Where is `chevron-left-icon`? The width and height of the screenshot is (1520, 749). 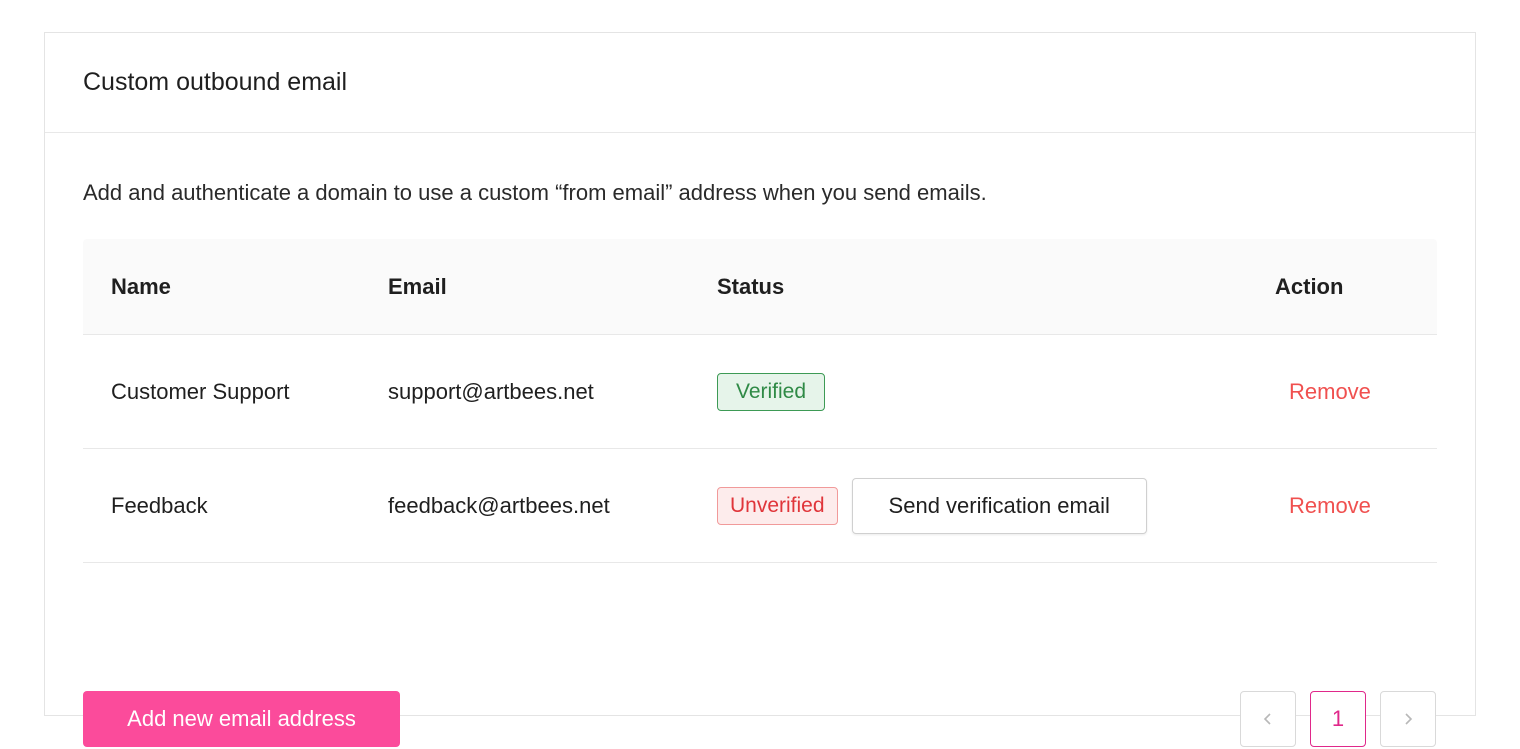
chevron-left-icon is located at coordinates (1267, 719).